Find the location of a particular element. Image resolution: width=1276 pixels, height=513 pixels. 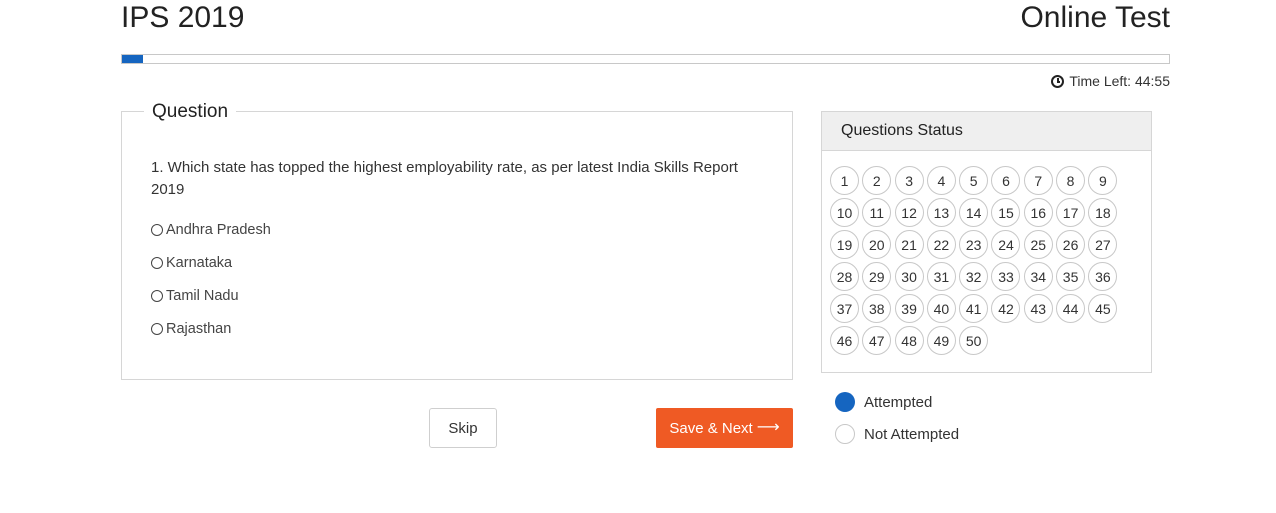

page-subtitle: Online Test is located at coordinates (1095, 17).